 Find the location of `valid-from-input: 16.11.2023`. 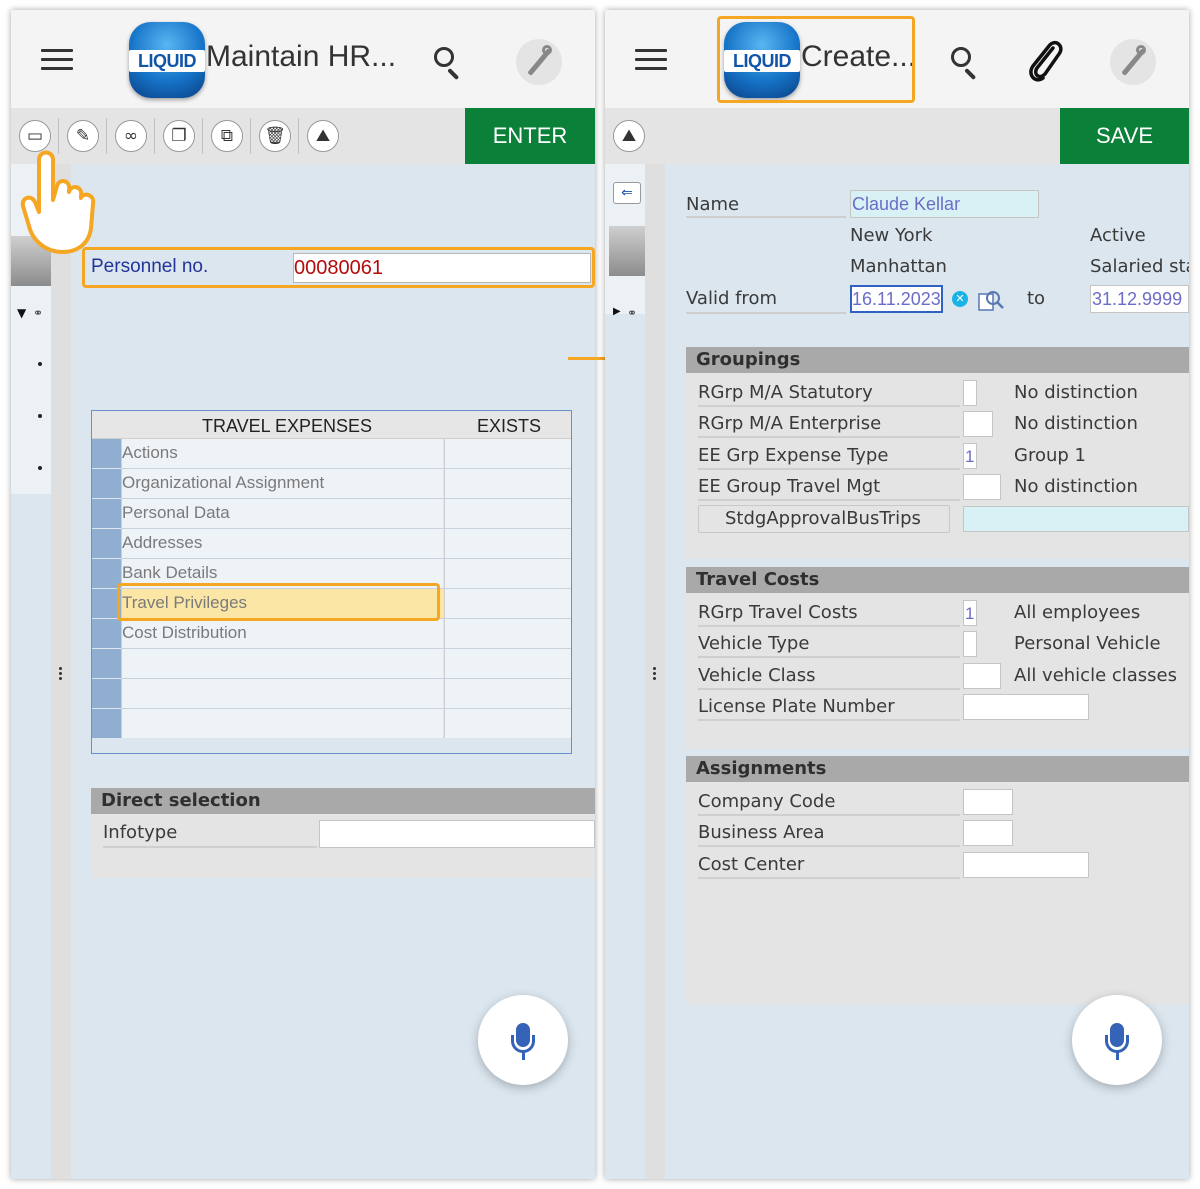

valid-from-input: 16.11.2023 is located at coordinates (896, 299).